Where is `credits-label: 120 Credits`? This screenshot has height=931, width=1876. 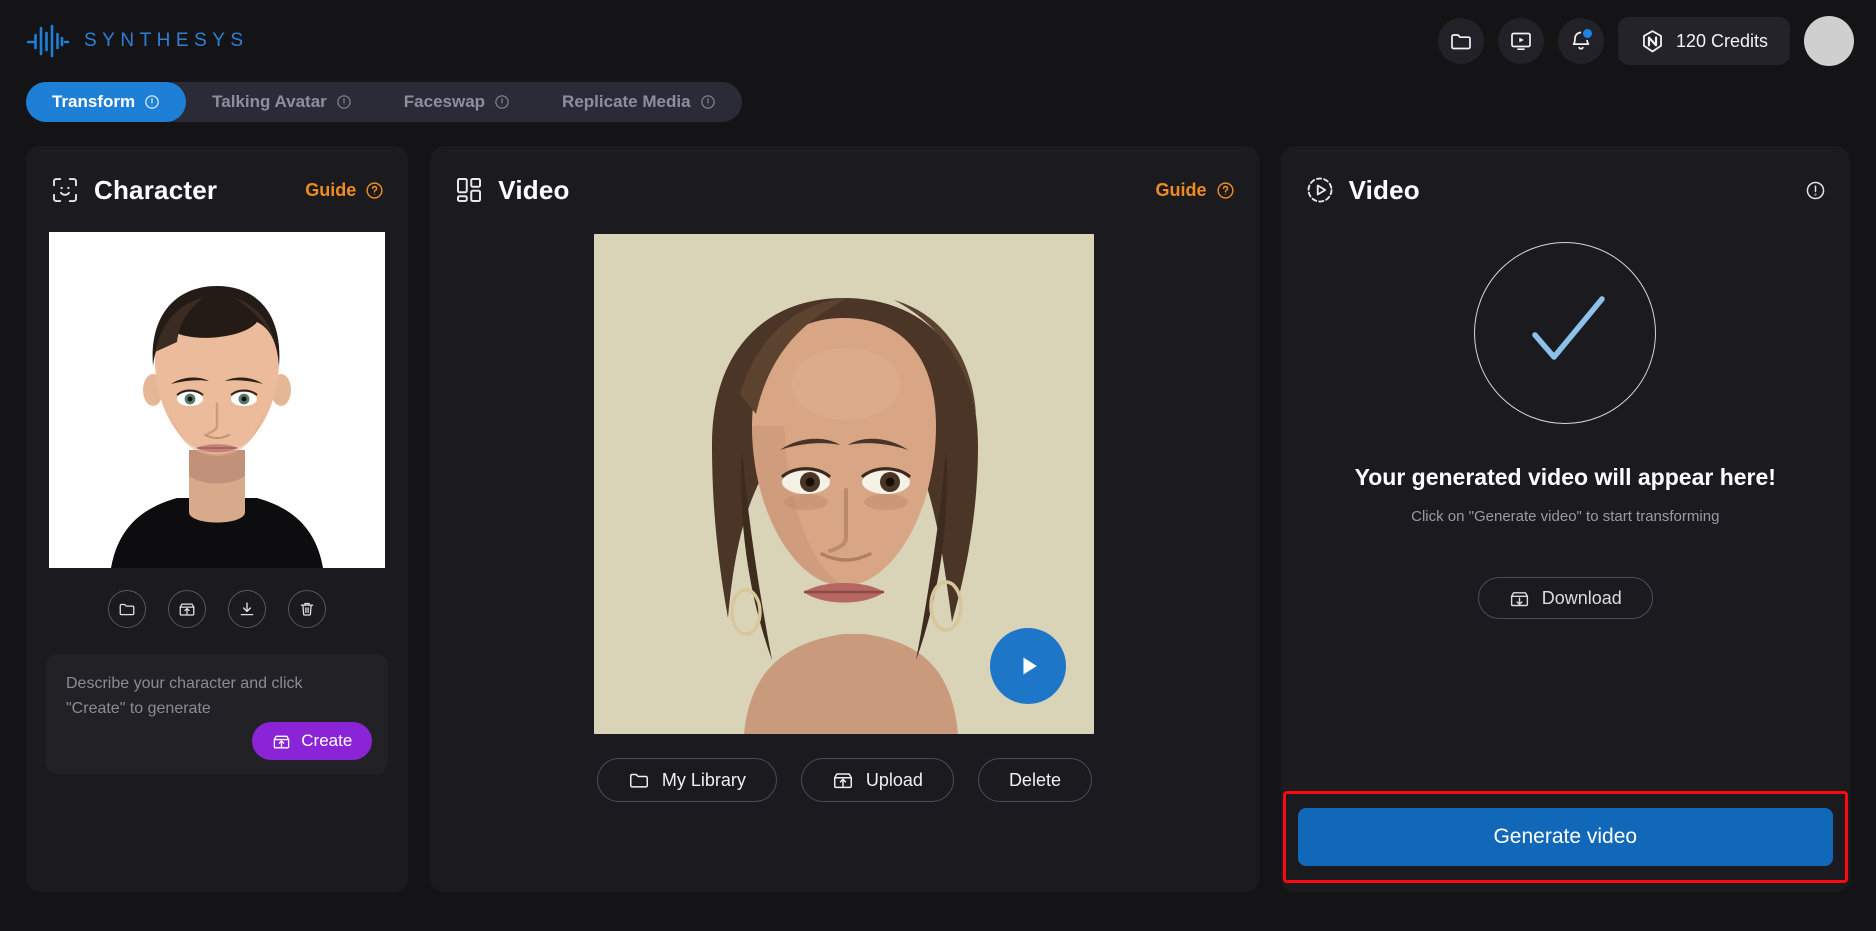
credits-label: 120 Credits is located at coordinates (1721, 40).